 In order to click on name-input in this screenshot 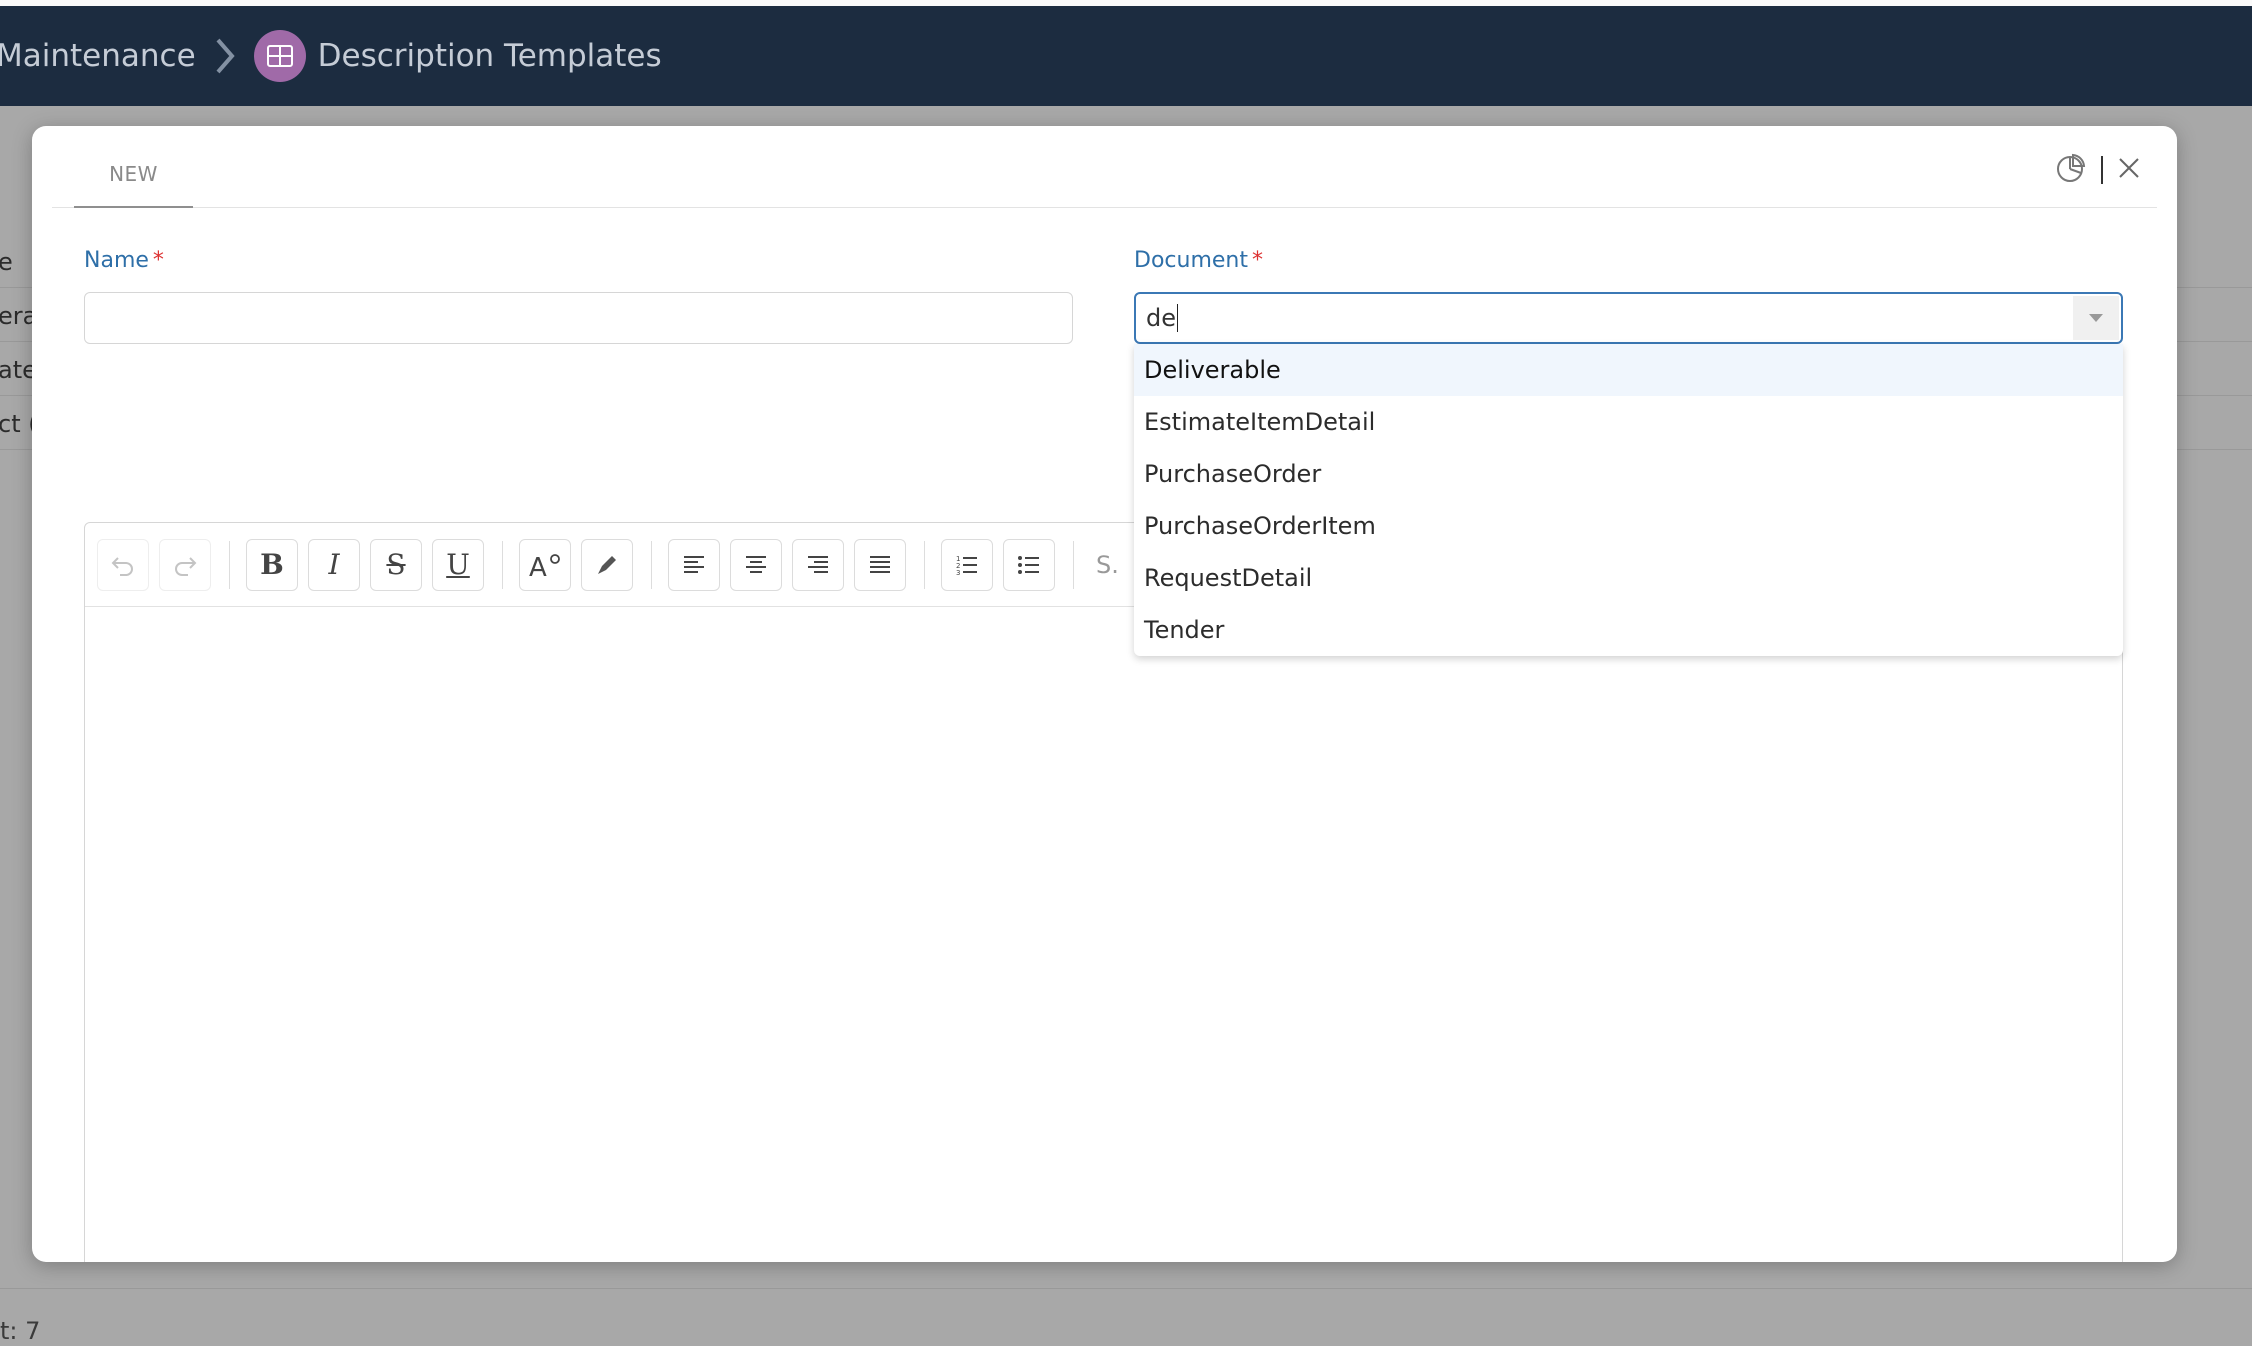, I will do `click(578, 318)`.